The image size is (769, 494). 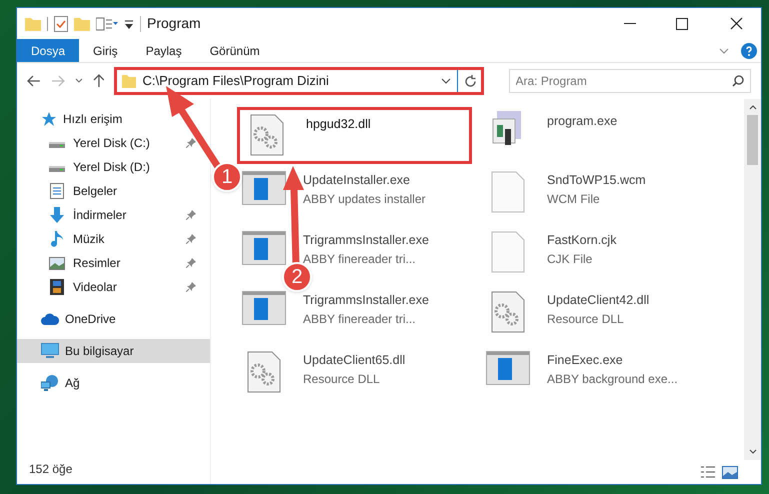 I want to click on window-title: Program, so click(x=174, y=23).